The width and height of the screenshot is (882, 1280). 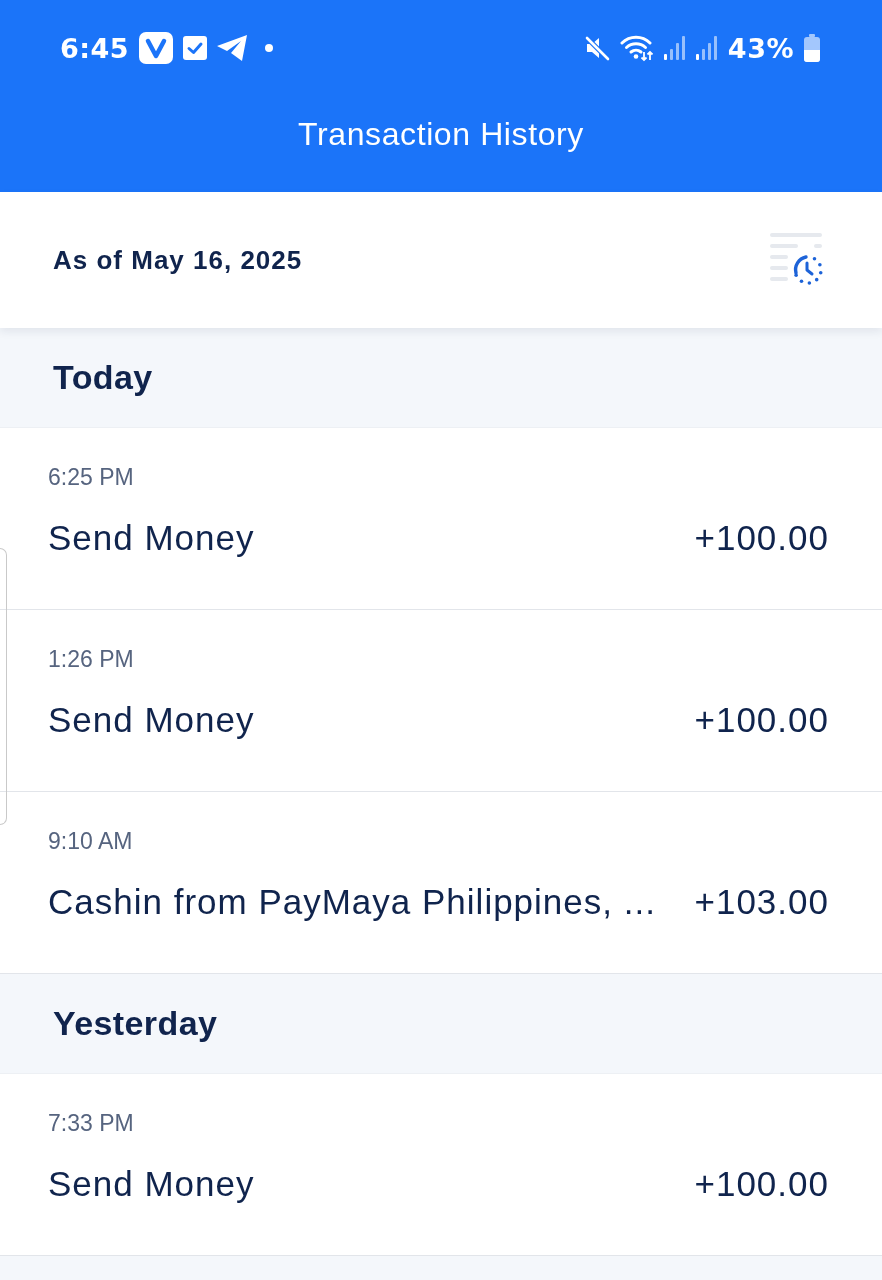 What do you see at coordinates (441, 1165) in the screenshot?
I see `transaction-row: 7:33 PM Send Money +100.00` at bounding box center [441, 1165].